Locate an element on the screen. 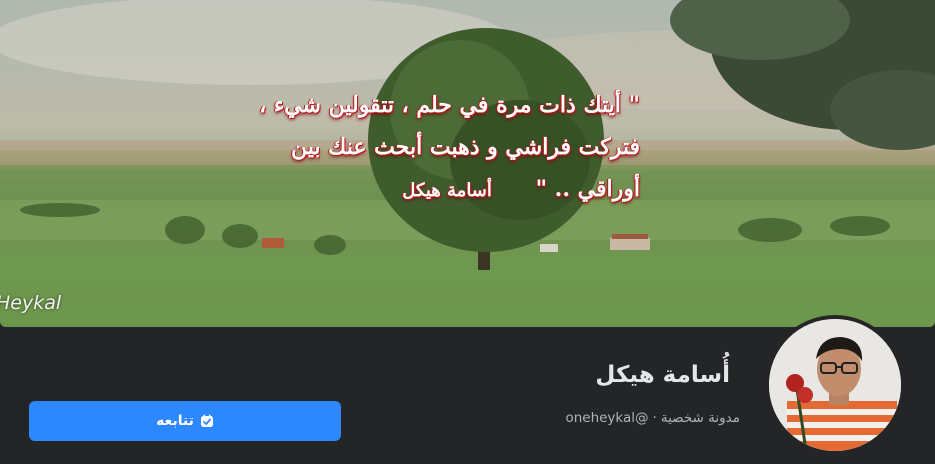 The height and width of the screenshot is (464, 935). check-square-icon is located at coordinates (207, 421).